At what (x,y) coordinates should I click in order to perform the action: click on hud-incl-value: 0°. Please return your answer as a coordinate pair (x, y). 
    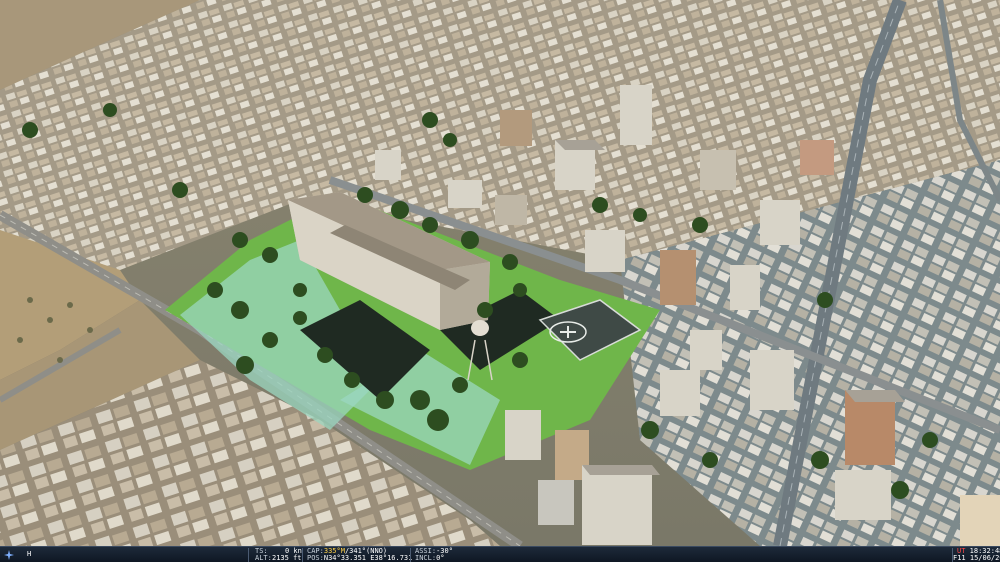
    Looking at the image, I should click on (440, 558).